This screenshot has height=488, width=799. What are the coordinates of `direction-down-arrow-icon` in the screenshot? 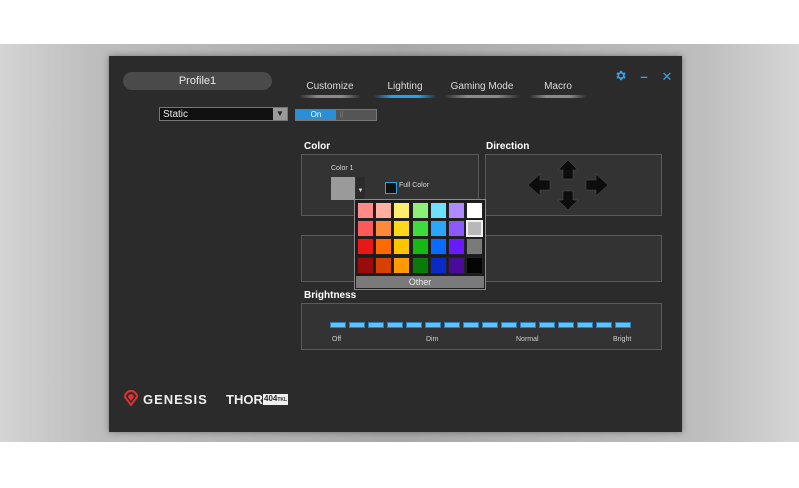 It's located at (568, 200).